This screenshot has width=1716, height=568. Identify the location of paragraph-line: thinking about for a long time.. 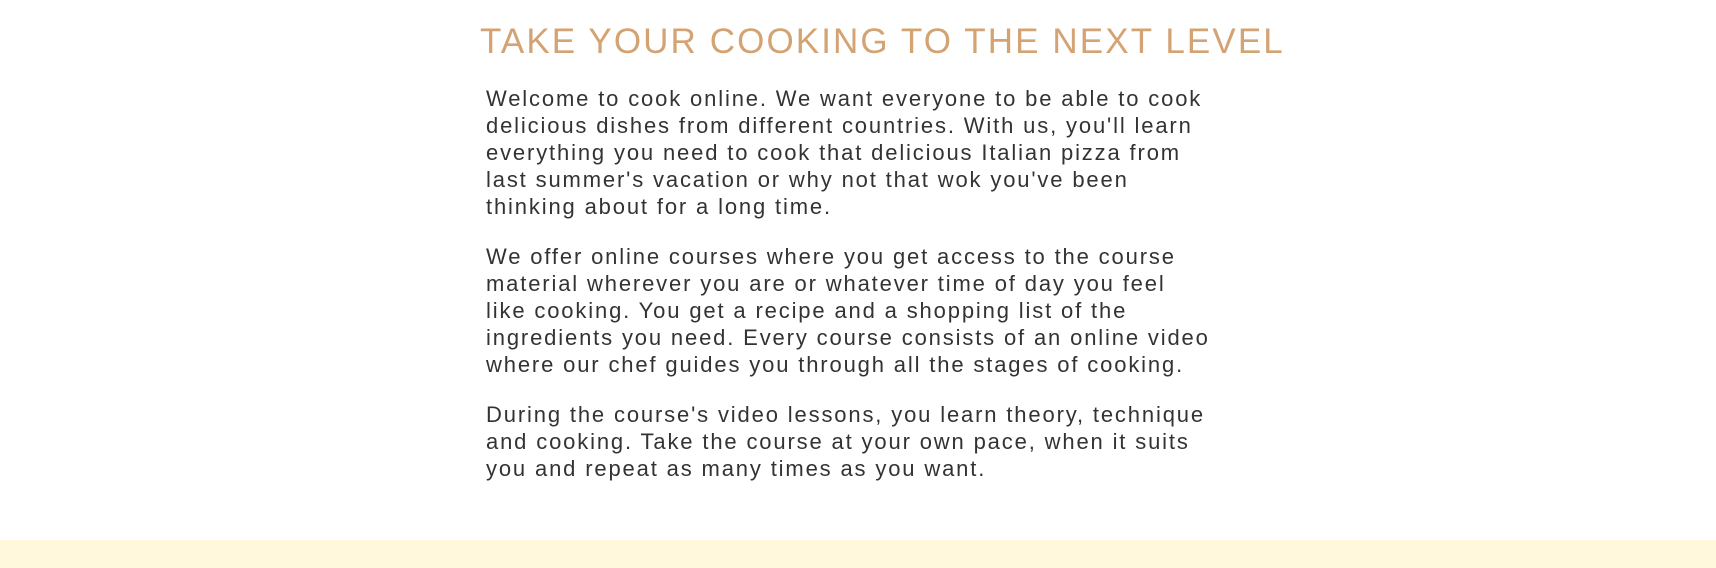
(659, 206).